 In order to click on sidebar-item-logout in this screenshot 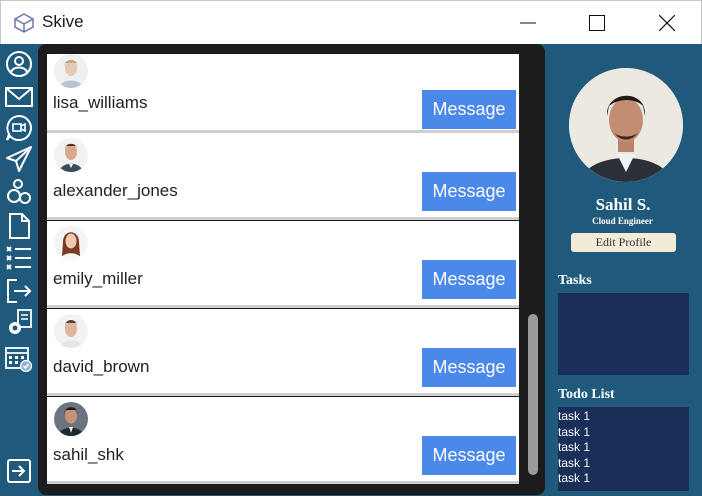, I will do `click(19, 291)`.